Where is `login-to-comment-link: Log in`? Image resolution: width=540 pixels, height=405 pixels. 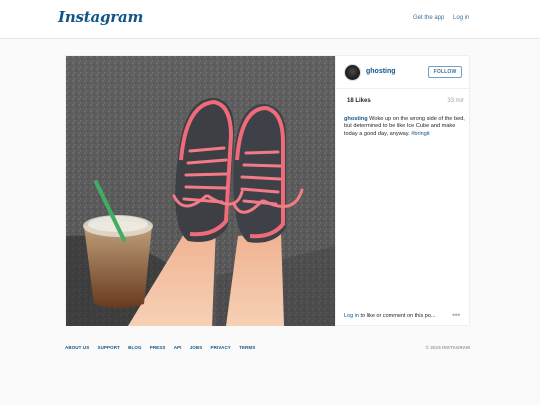
login-to-comment-link: Log in is located at coordinates (351, 316).